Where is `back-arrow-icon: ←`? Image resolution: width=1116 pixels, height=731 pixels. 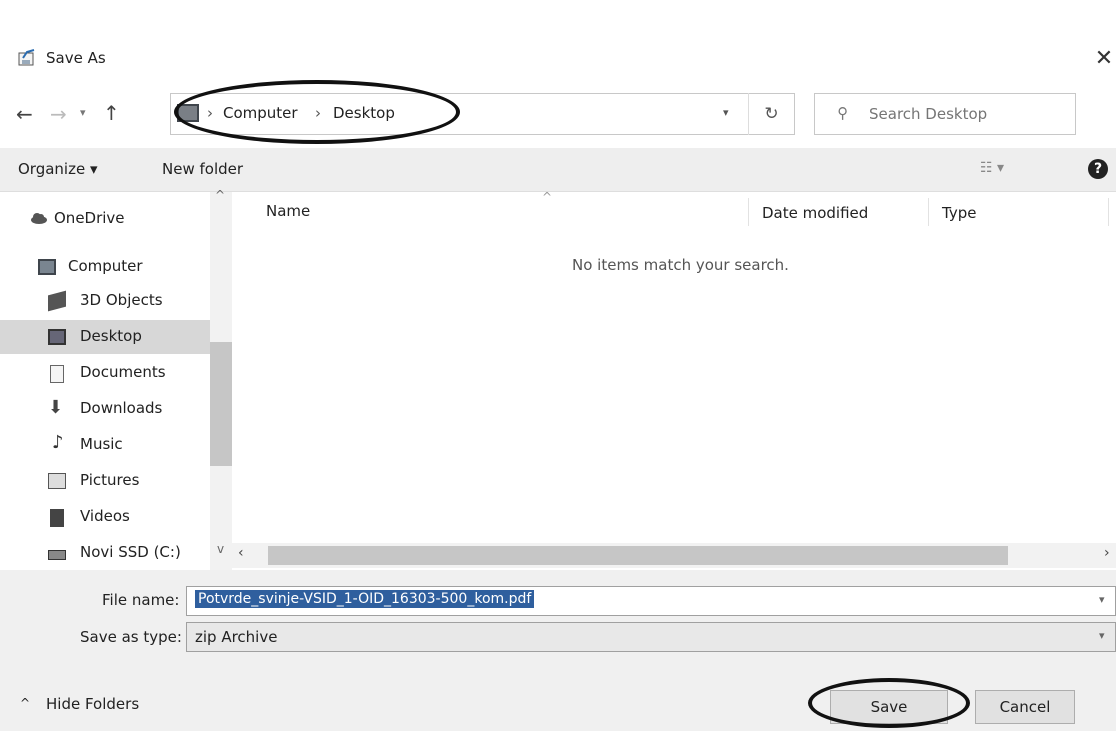 back-arrow-icon: ← is located at coordinates (24, 114).